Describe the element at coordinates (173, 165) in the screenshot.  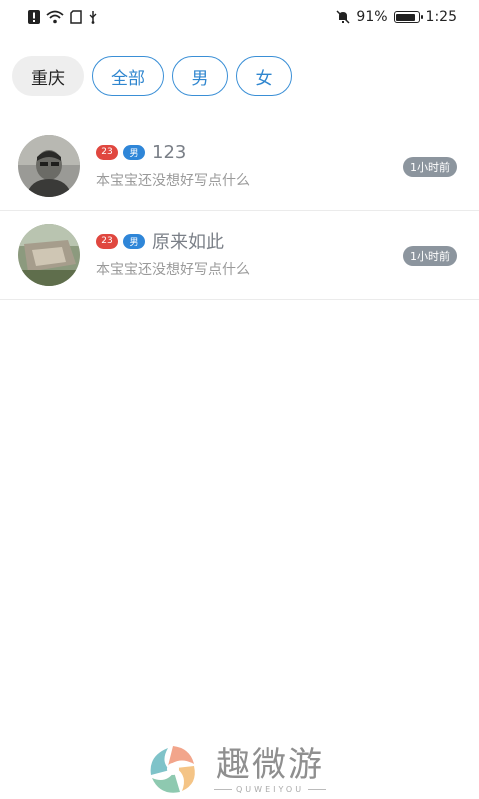
I see `user-info: 23 男 123 本宝宝还没想好写点什么` at that location.